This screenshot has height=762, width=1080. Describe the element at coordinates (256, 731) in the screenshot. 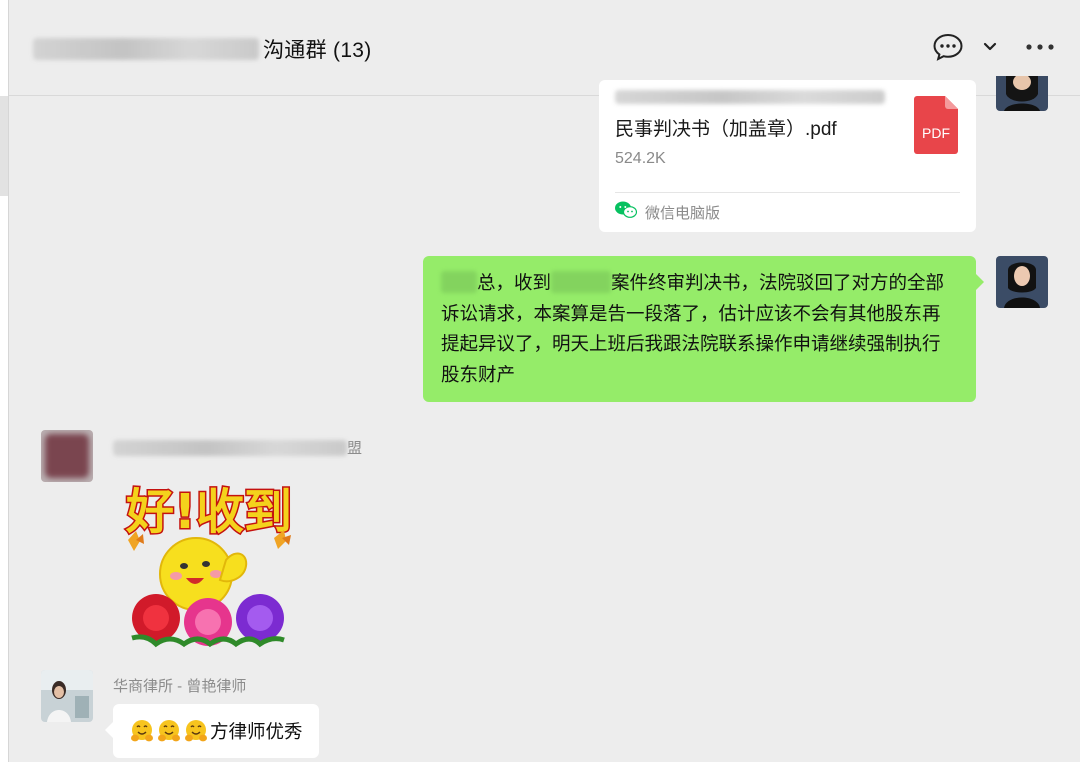

I see `reply-text: 方律师优秀` at that location.